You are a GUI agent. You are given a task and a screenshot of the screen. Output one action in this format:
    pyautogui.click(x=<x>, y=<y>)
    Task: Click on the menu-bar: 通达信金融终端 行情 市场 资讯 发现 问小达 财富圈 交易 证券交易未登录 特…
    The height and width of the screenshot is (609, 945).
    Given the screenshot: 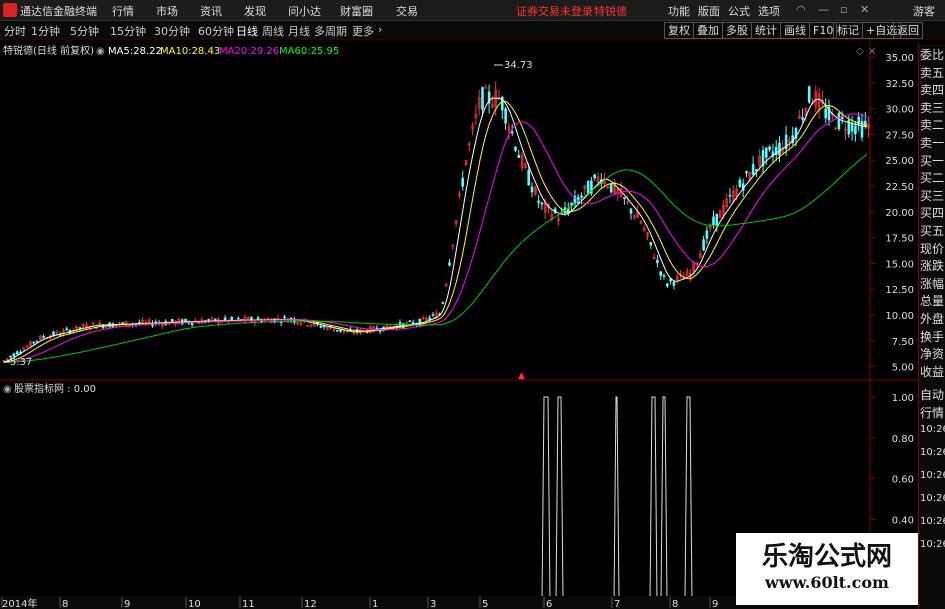 What is the action you would take?
    pyautogui.click(x=472, y=10)
    